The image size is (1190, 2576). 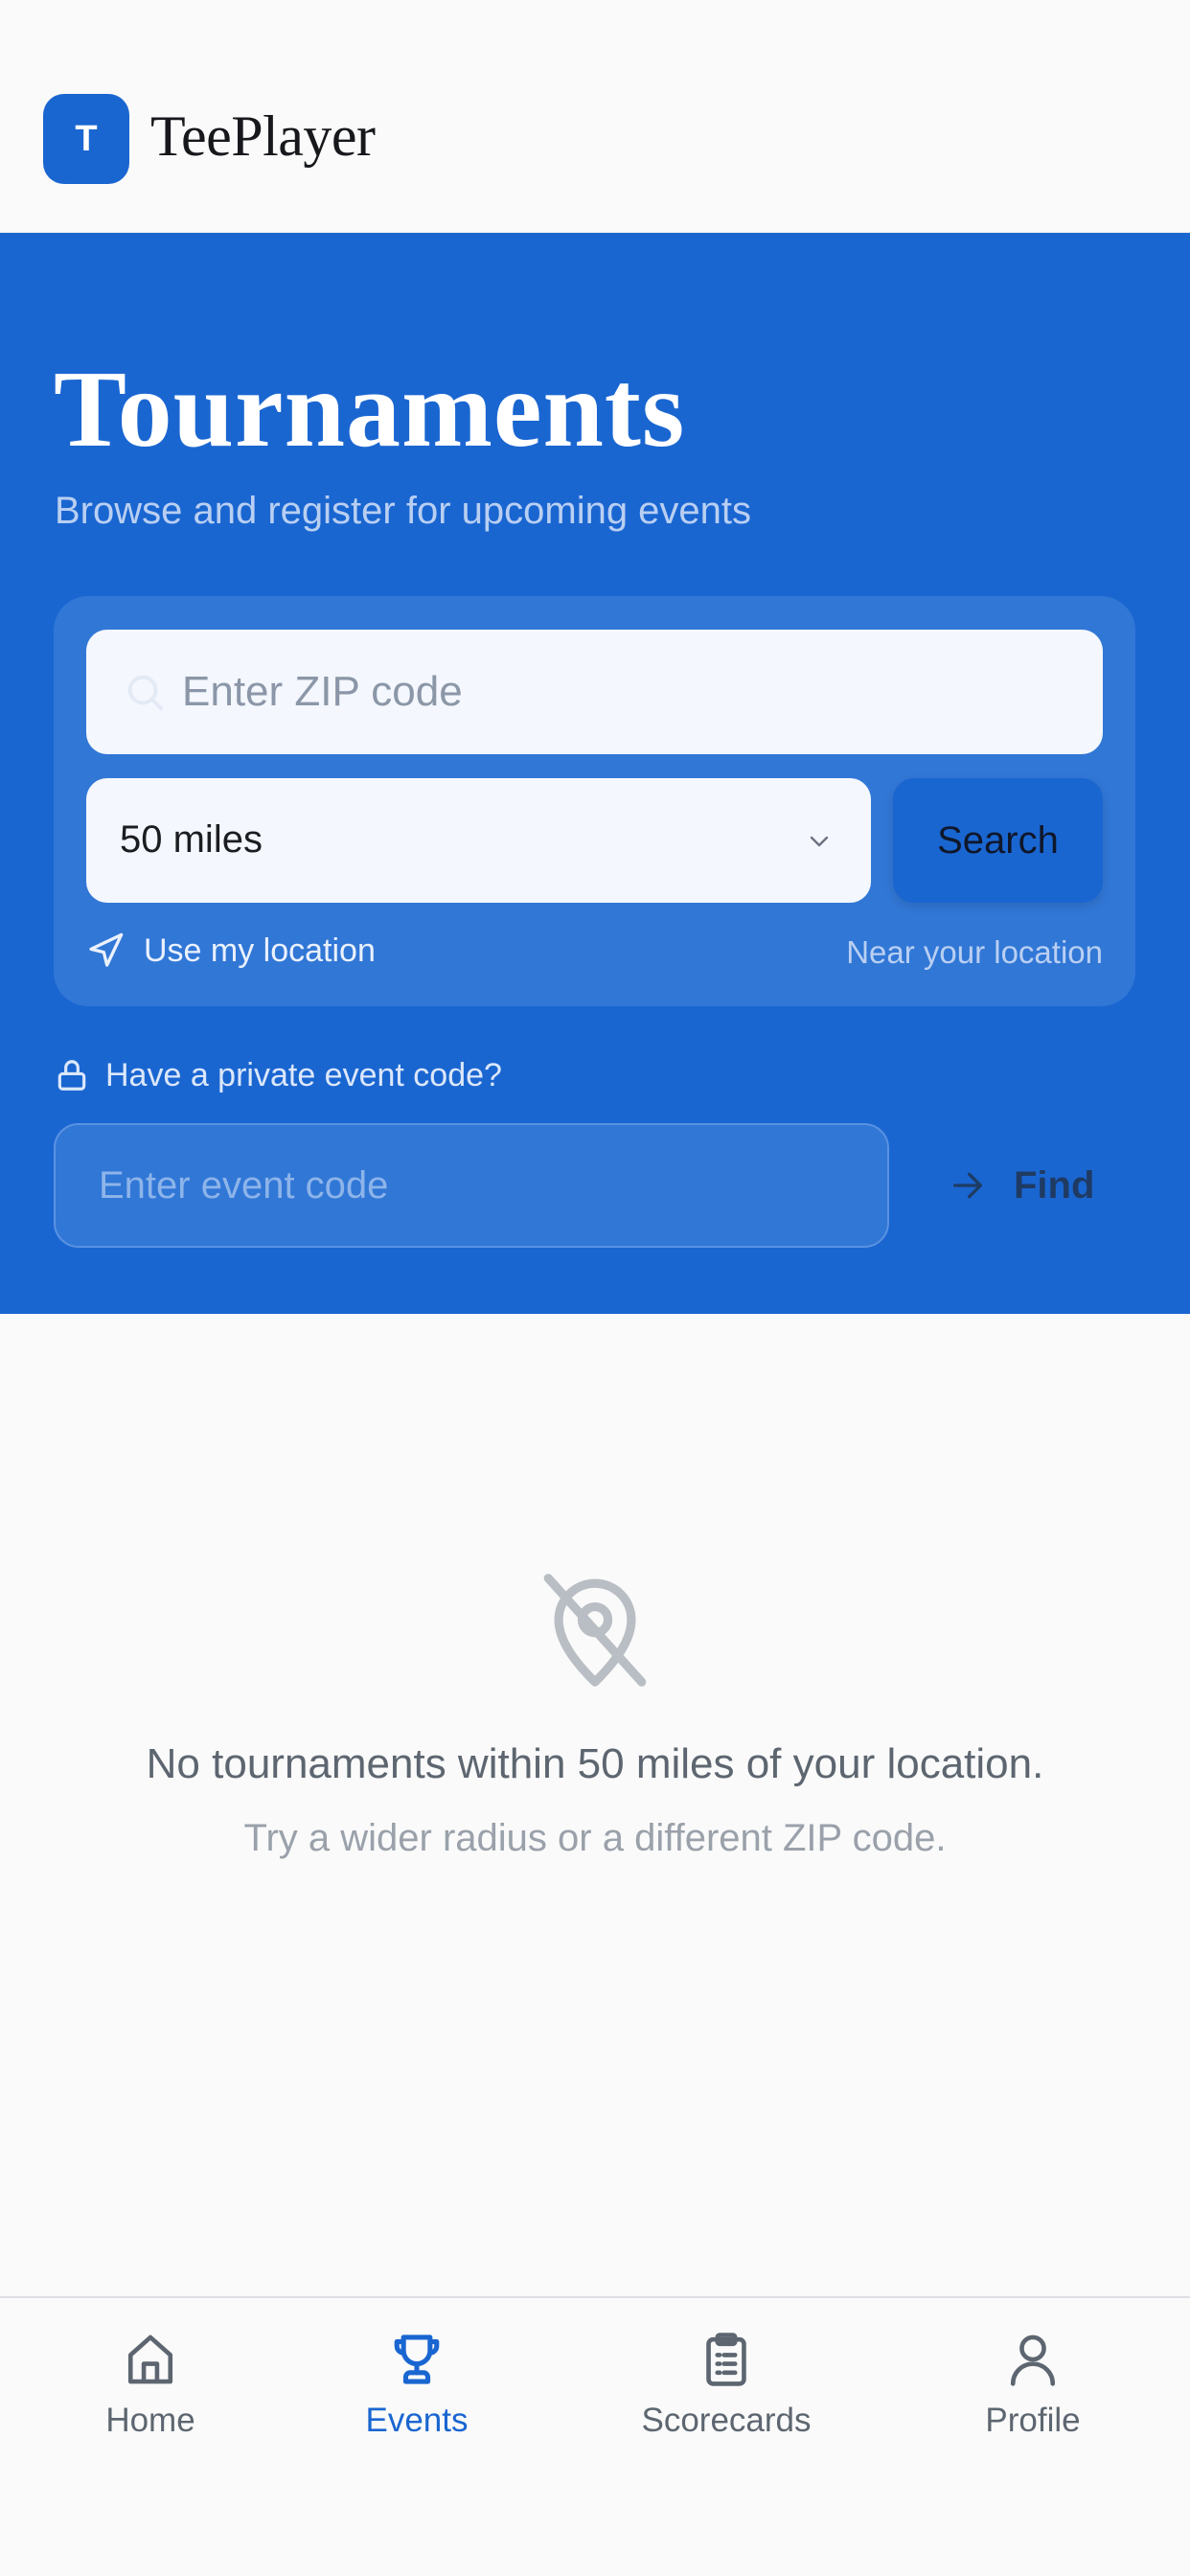 I want to click on event-code-field, so click(x=472, y=1185).